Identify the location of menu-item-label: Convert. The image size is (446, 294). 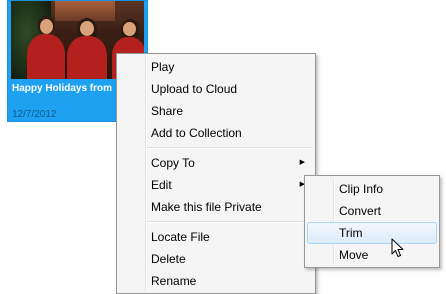
(360, 211).